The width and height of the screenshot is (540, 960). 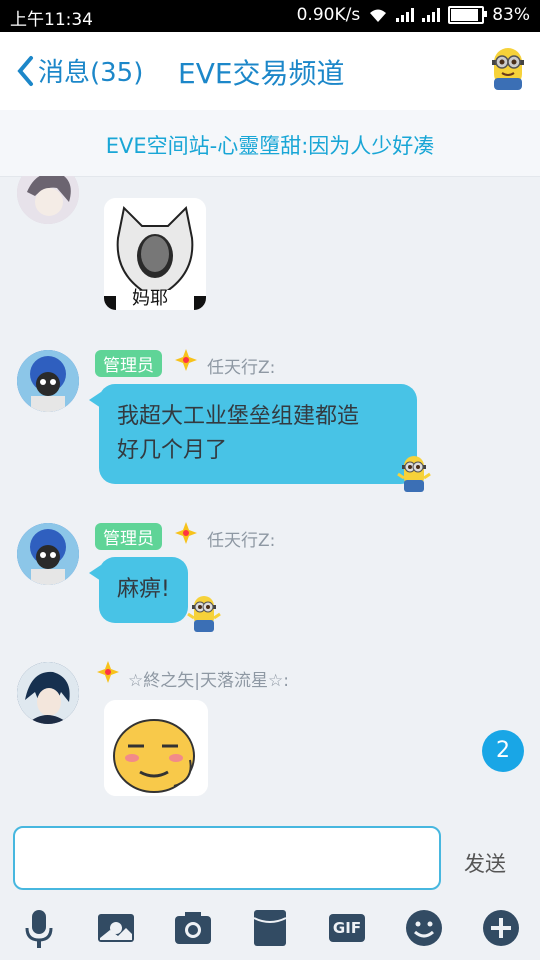 What do you see at coordinates (468, 15) in the screenshot?
I see `battery-icon` at bounding box center [468, 15].